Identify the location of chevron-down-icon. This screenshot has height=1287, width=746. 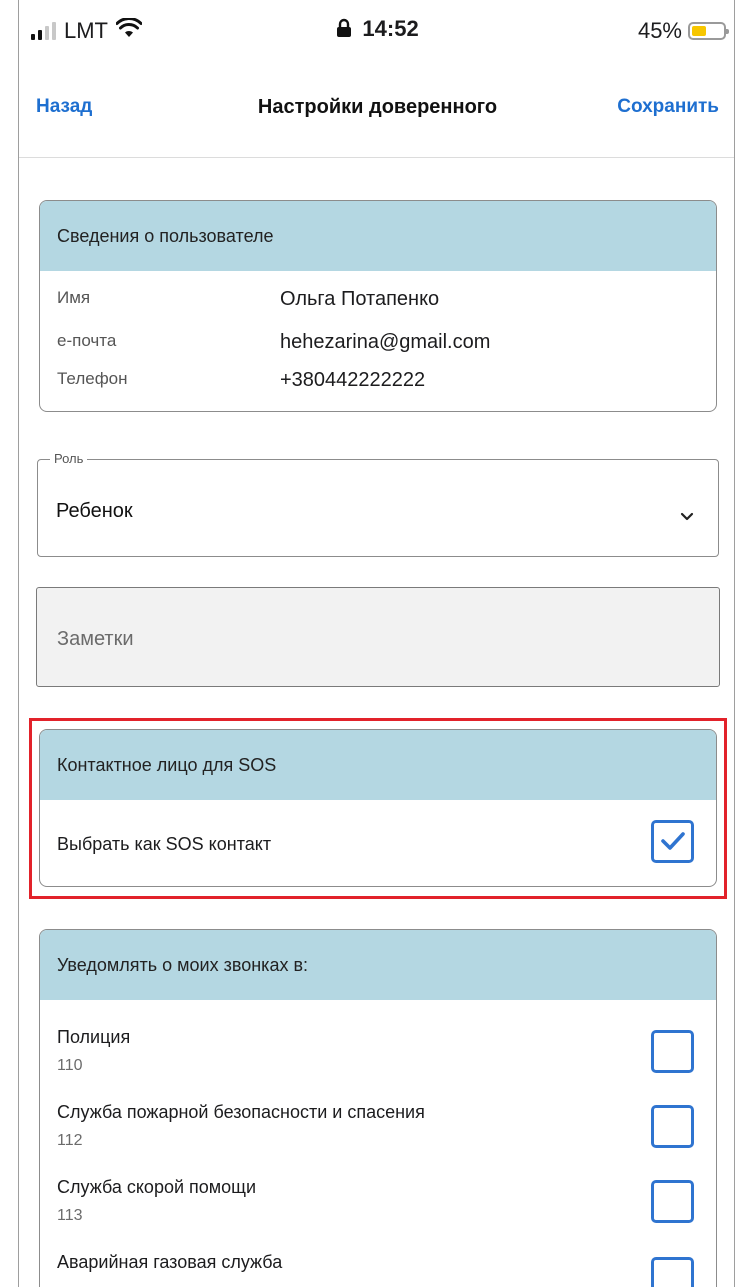
(687, 517).